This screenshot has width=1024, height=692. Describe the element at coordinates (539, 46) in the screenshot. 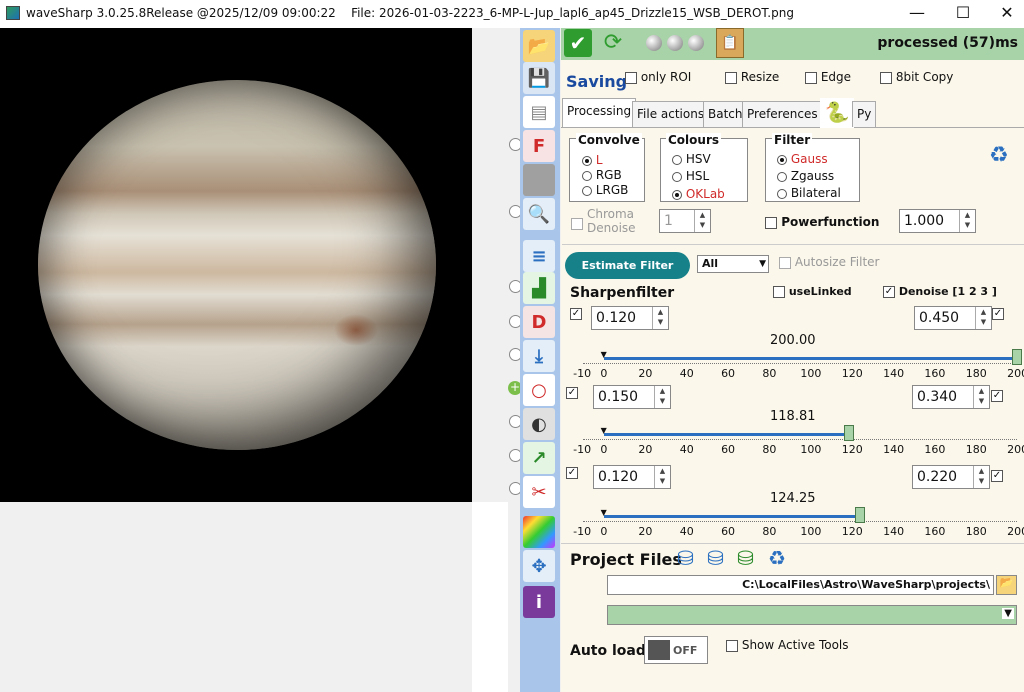

I see `open-folder-icon: 📂` at that location.